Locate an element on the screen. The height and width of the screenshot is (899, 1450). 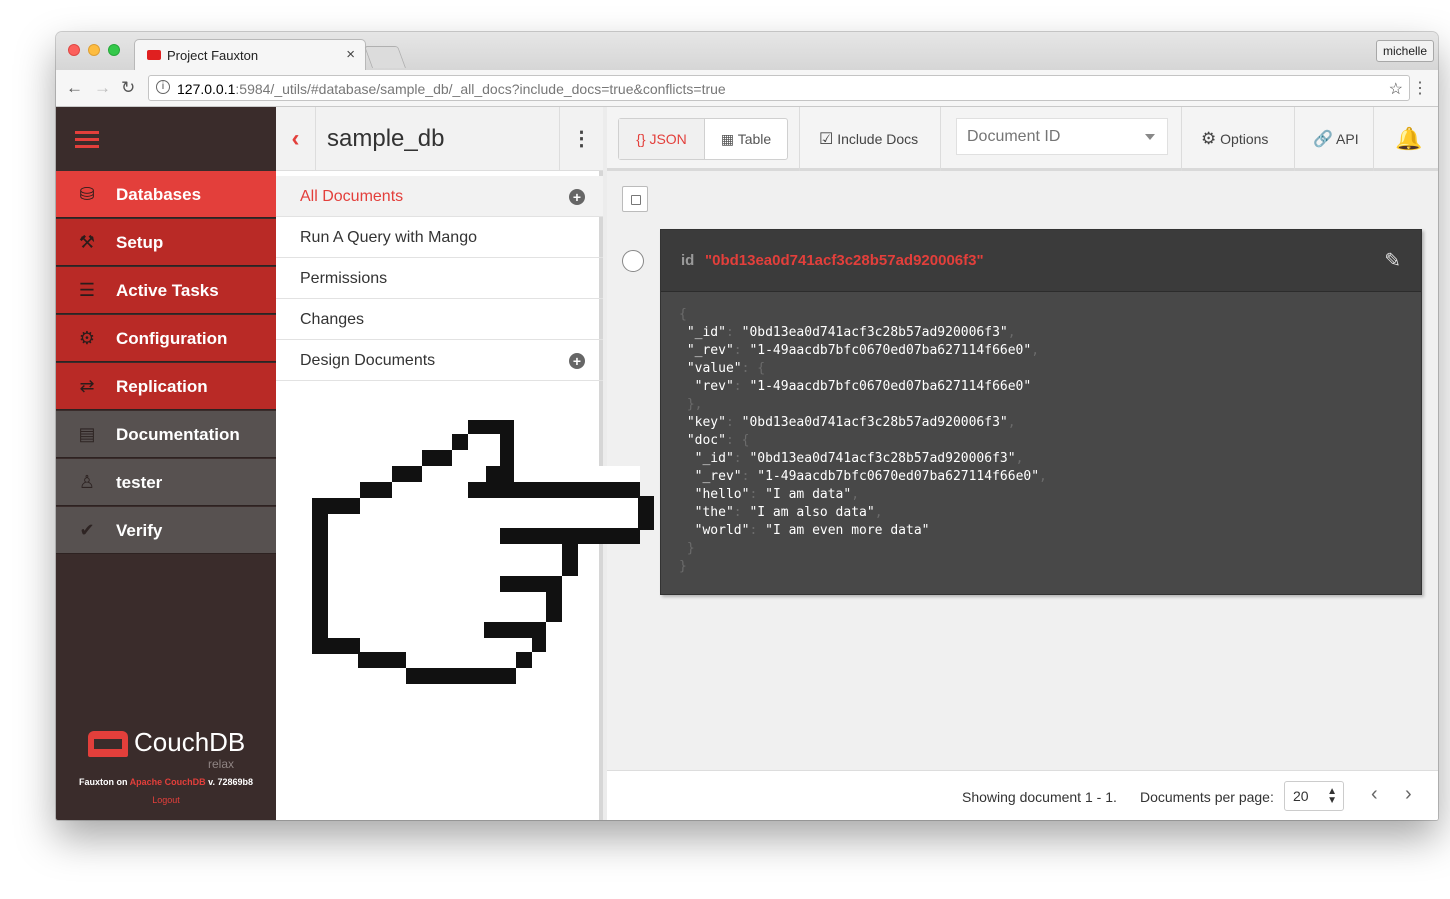
couch-icon is located at coordinates (108, 744).